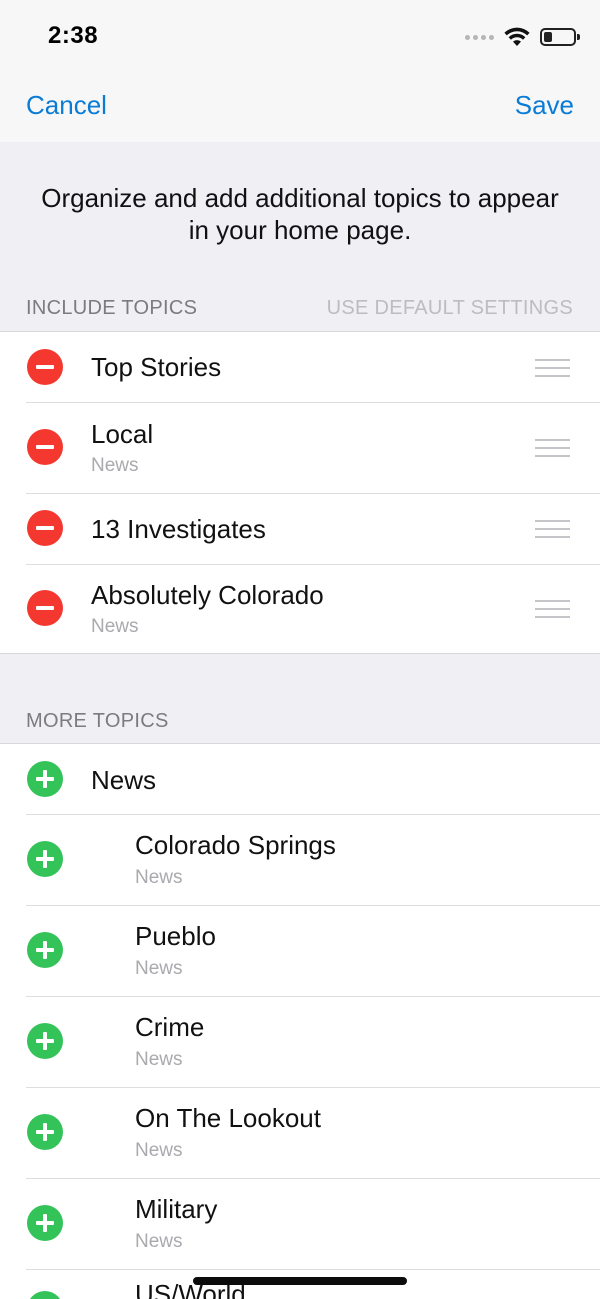  What do you see at coordinates (66, 105) in the screenshot?
I see `cancel-button: Cancel` at bounding box center [66, 105].